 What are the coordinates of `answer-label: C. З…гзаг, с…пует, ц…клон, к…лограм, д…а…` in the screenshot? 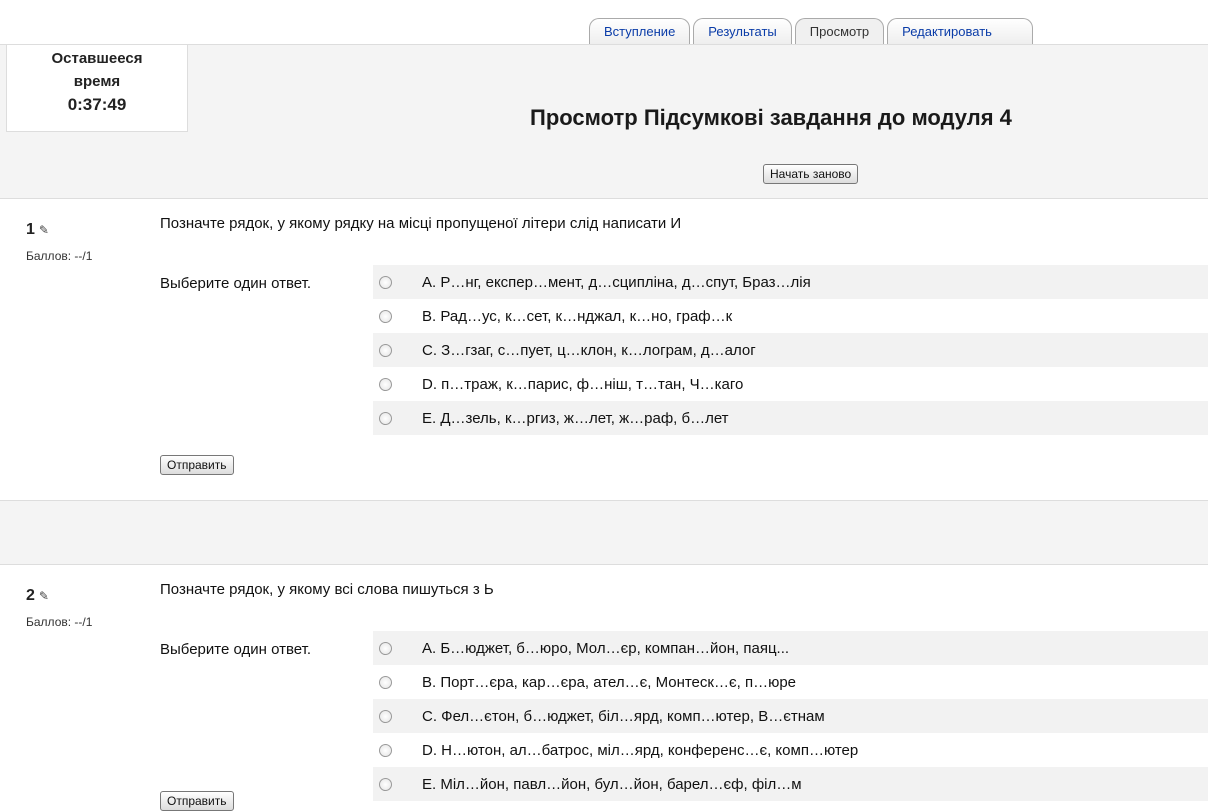 It's located at (589, 350).